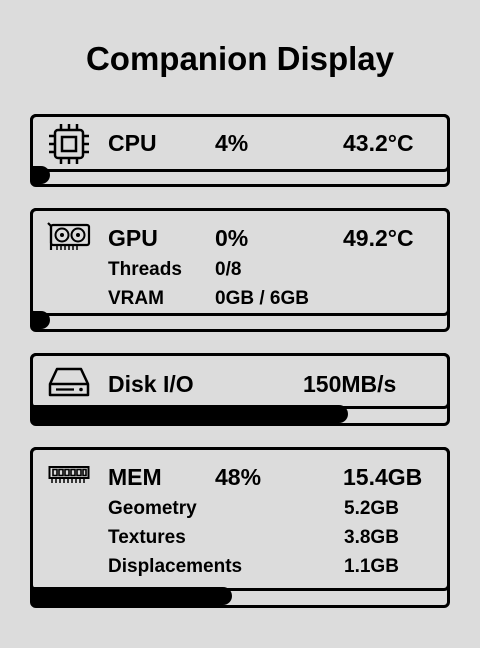  What do you see at coordinates (147, 537) in the screenshot?
I see `memory-row-label: Textures` at bounding box center [147, 537].